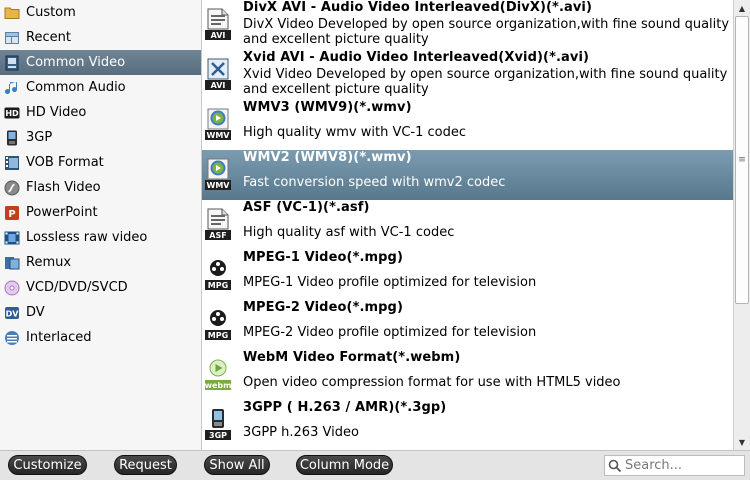  What do you see at coordinates (145, 465) in the screenshot?
I see `request-button: Request` at bounding box center [145, 465].